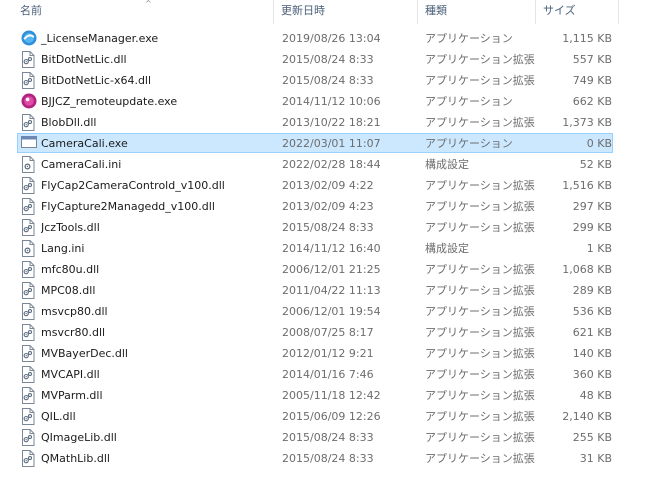 This screenshot has height=486, width=658. I want to click on file-size: 1 KB, so click(599, 248).